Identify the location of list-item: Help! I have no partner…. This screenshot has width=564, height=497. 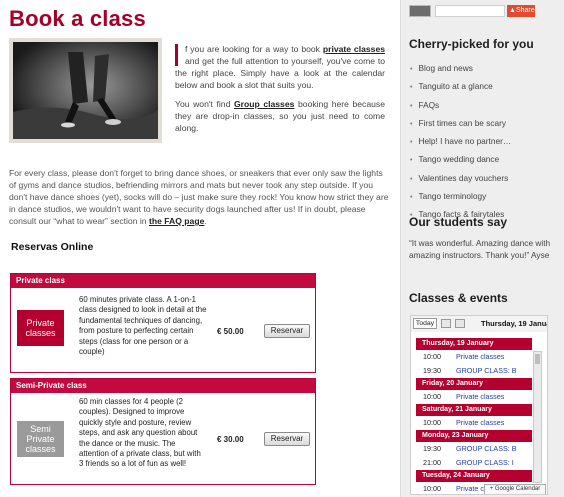
(460, 142).